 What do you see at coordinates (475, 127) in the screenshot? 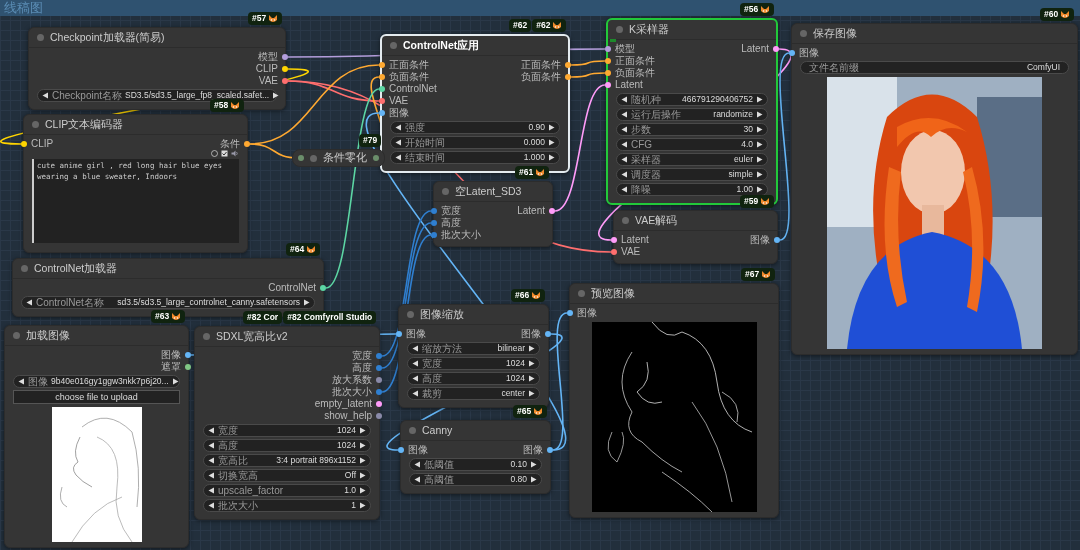
I see `combo-widget: 强度 0.90` at bounding box center [475, 127].